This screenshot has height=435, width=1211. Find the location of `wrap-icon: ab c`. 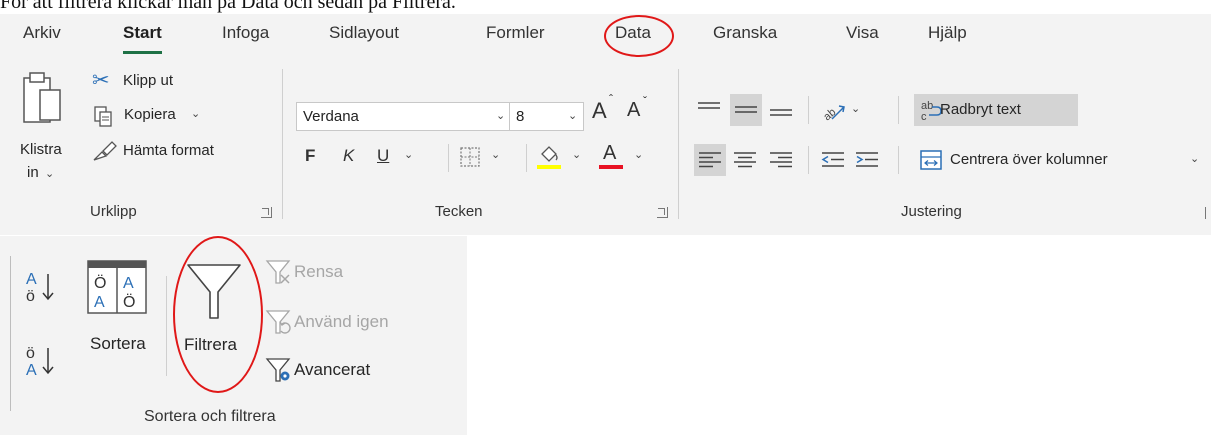

wrap-icon: ab c is located at coordinates (931, 110).